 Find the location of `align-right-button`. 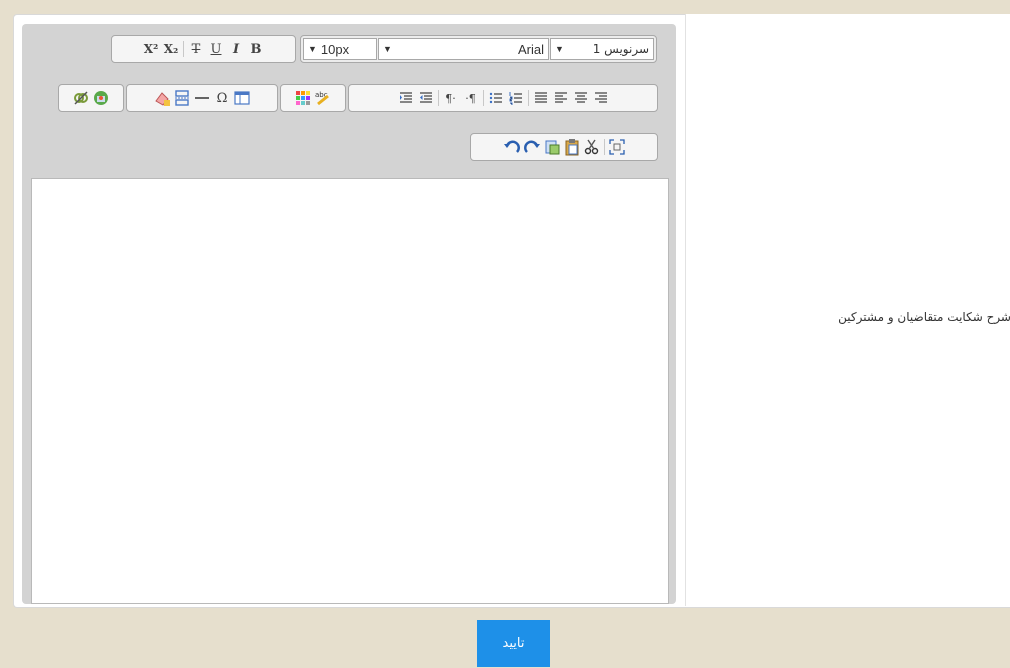

align-right-button is located at coordinates (601, 98).